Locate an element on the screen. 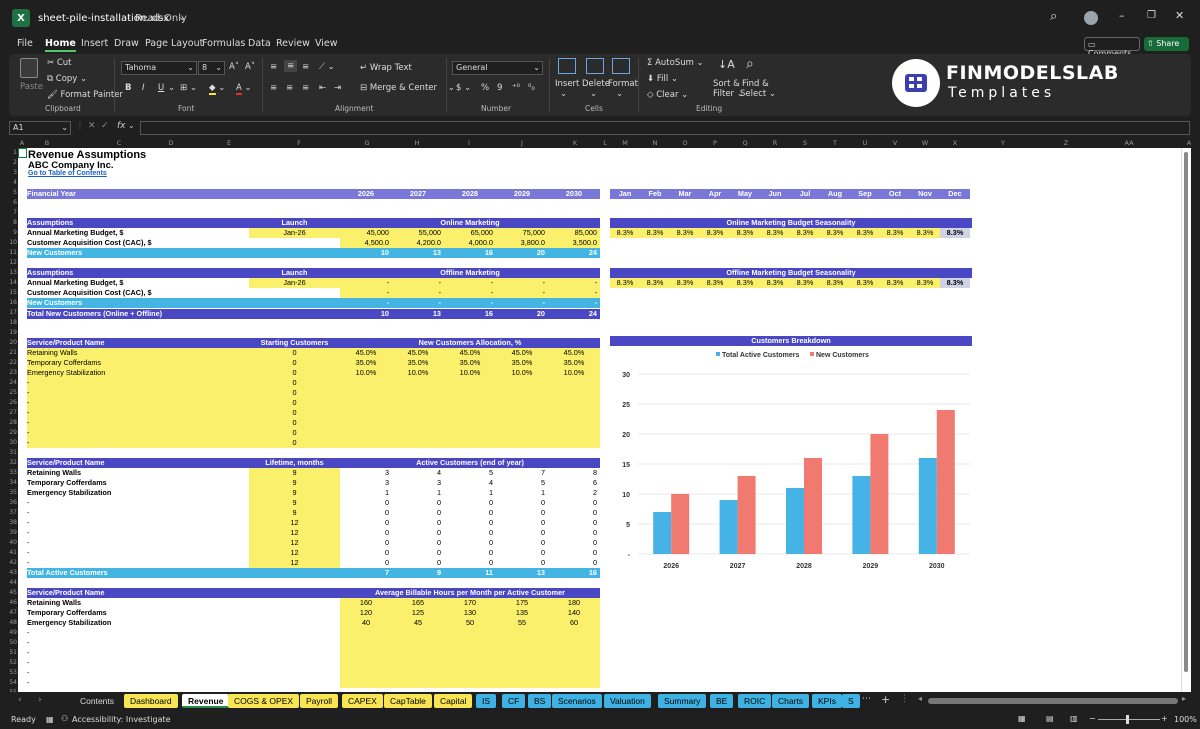  cac-value: 4,000.0 is located at coordinates (470, 243).